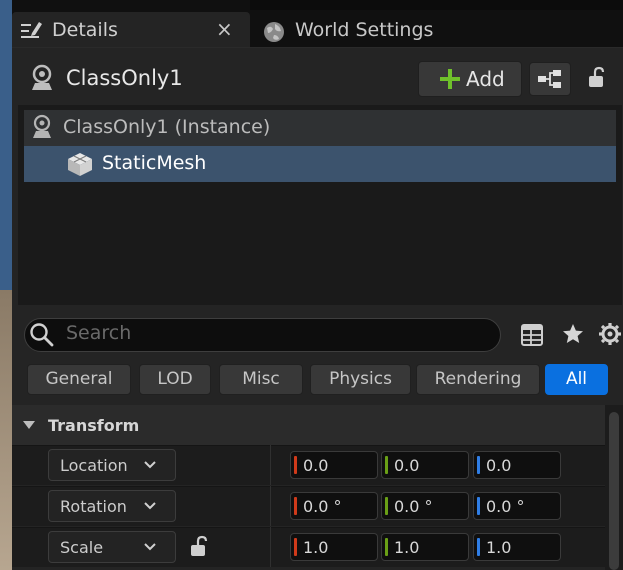 This screenshot has height=570, width=623. I want to click on triangle-down-icon, so click(29, 425).